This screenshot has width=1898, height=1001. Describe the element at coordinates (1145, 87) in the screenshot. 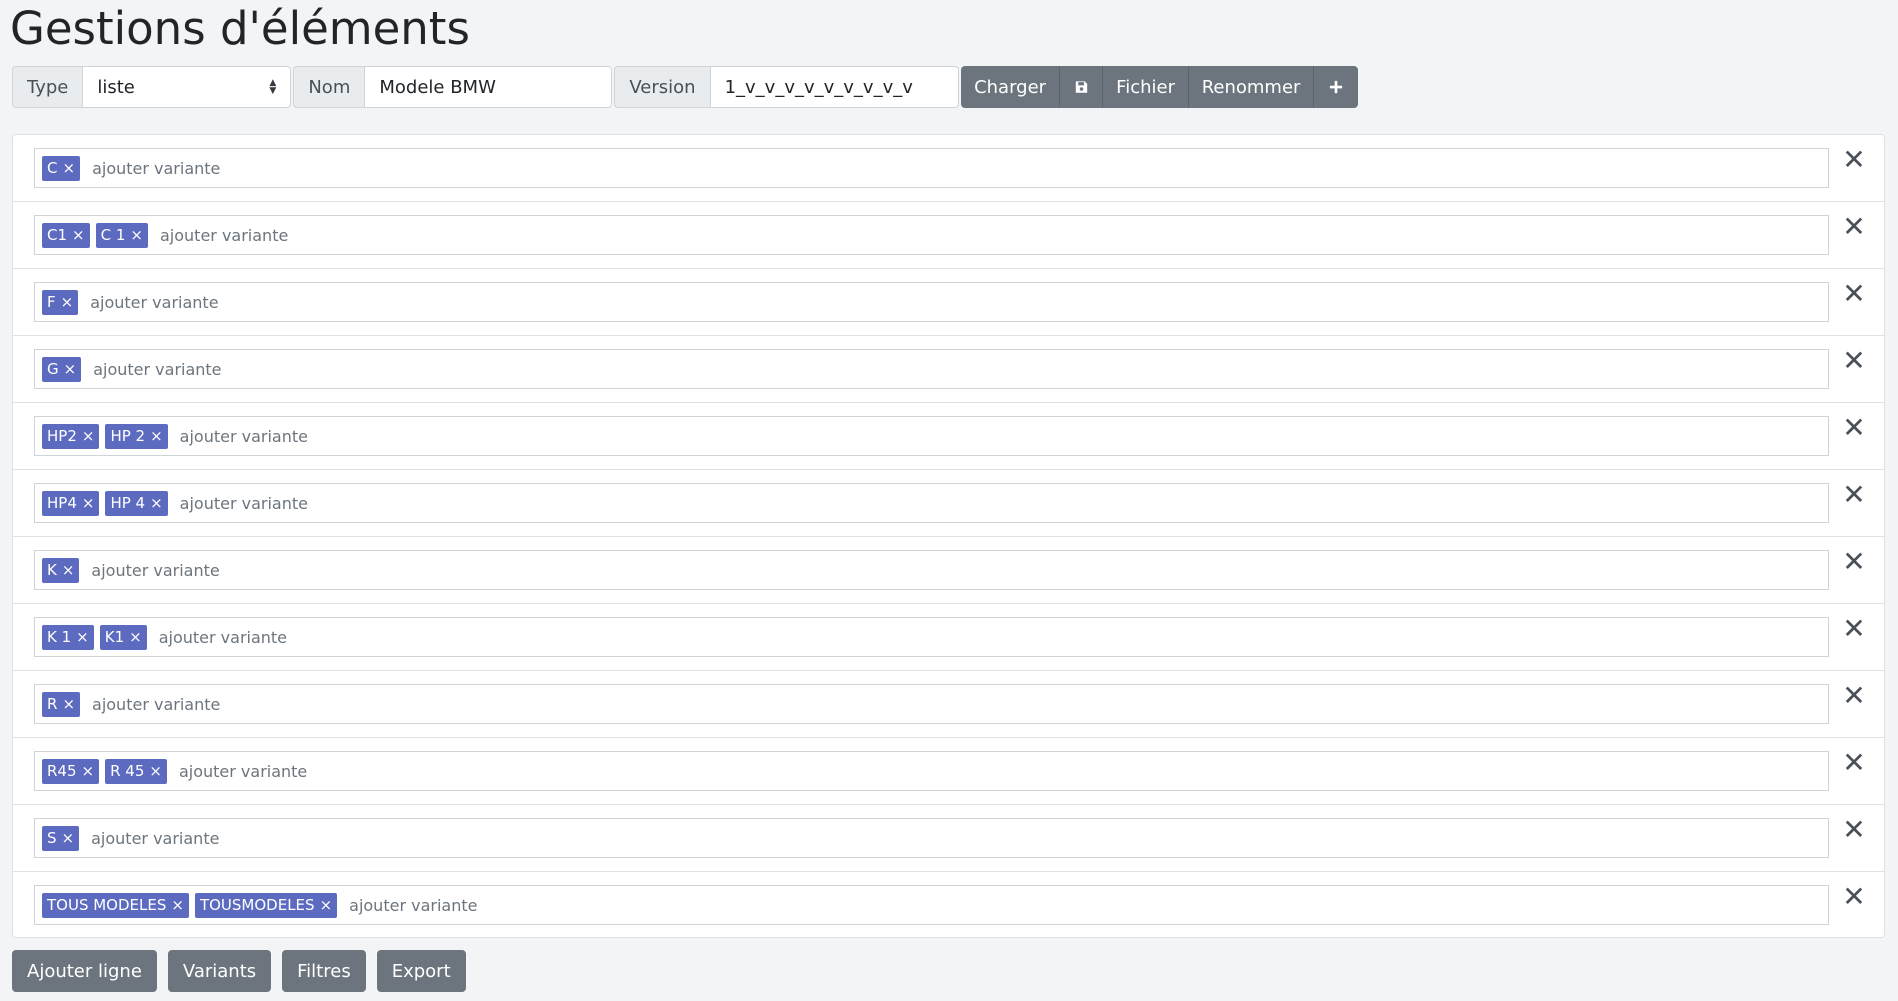

I see `fichier-button: Fichier` at that location.